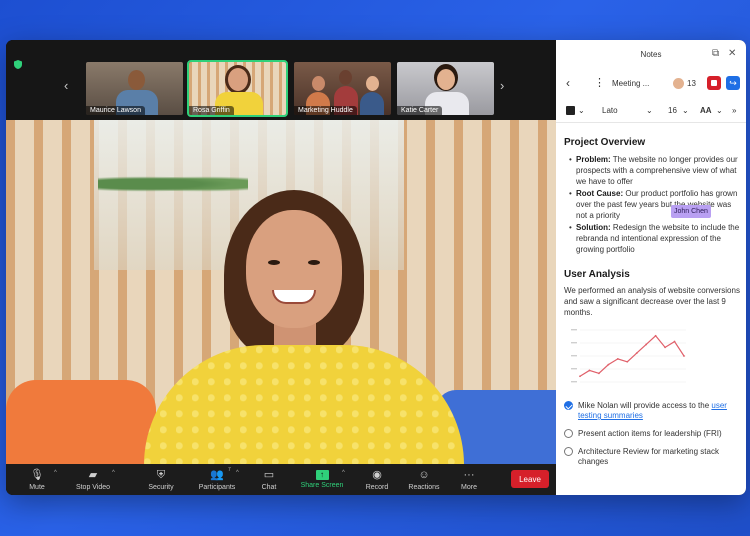 The width and height of the screenshot is (750, 536). What do you see at coordinates (706, 110) in the screenshot?
I see `text-style-select: AA` at bounding box center [706, 110].